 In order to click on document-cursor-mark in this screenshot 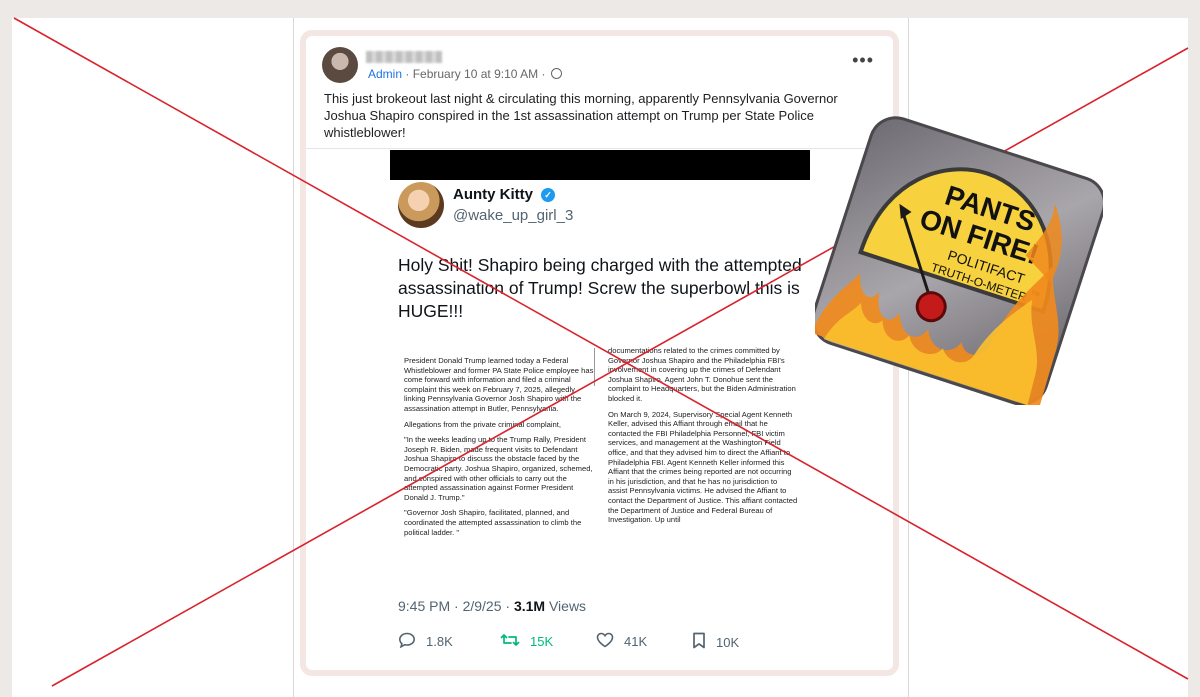, I will do `click(594, 367)`.